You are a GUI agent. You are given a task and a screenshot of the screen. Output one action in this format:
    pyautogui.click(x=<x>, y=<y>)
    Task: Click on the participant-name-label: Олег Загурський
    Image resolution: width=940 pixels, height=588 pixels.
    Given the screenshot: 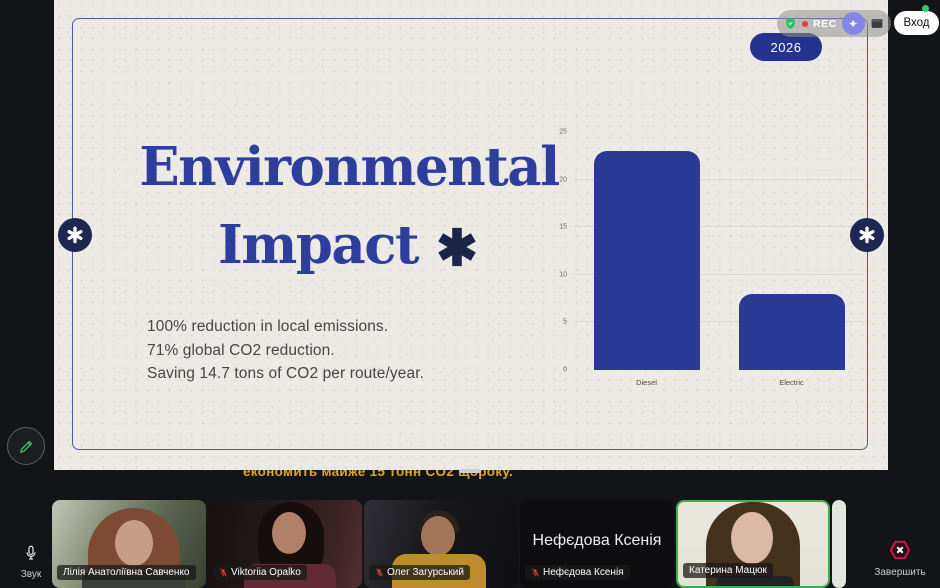 What is the action you would take?
    pyautogui.click(x=419, y=572)
    